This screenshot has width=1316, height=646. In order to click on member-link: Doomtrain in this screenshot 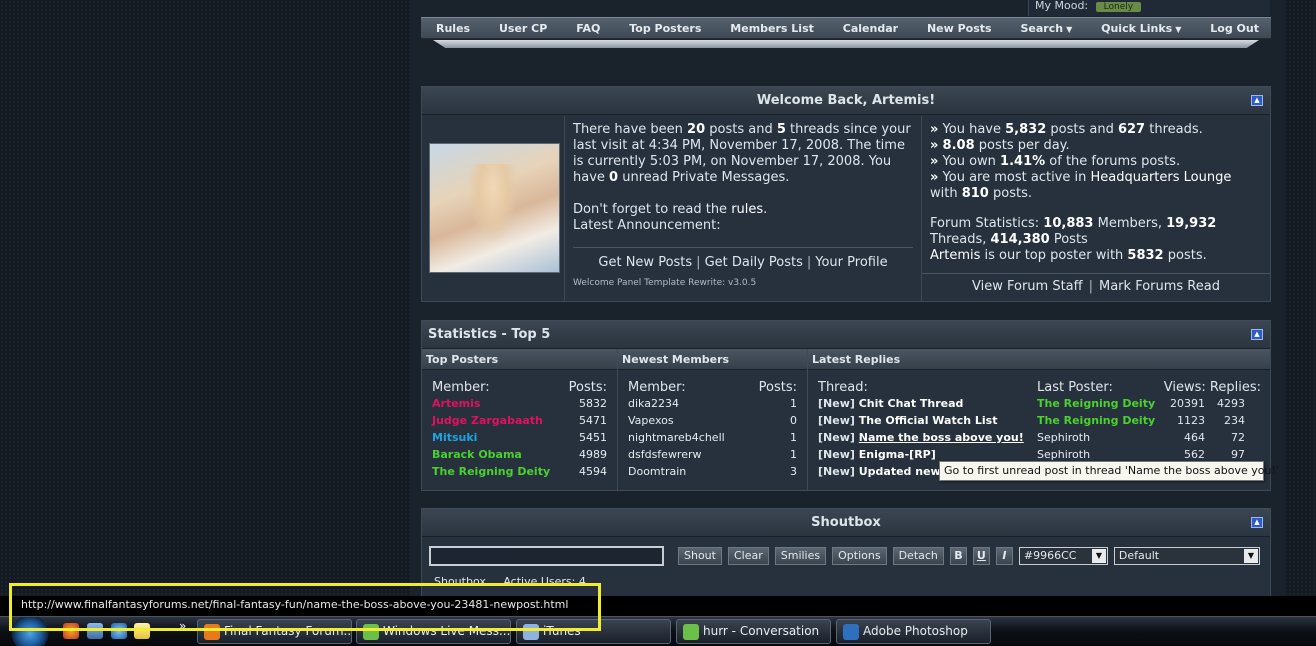, I will do `click(657, 471)`.